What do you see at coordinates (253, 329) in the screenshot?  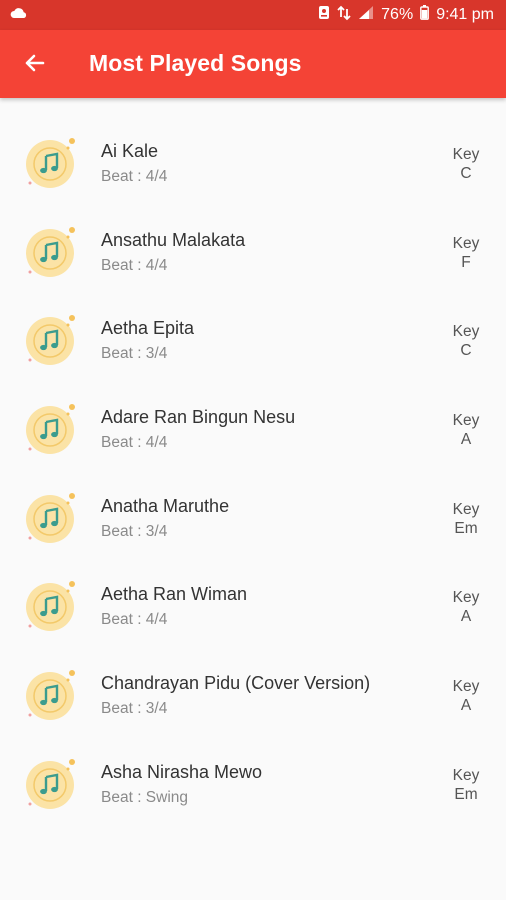 I see `song-row: Aetha Epita Beat : 3/4 Key C` at bounding box center [253, 329].